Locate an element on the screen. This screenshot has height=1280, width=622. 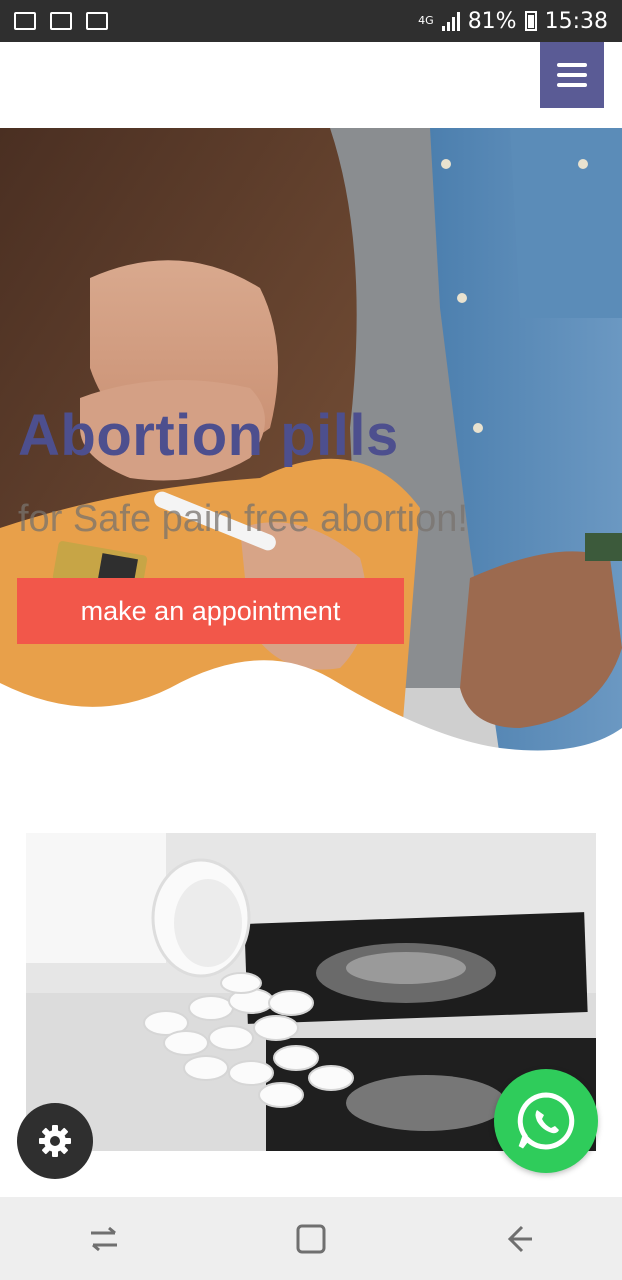
battery-percent: 81% is located at coordinates (492, 21).